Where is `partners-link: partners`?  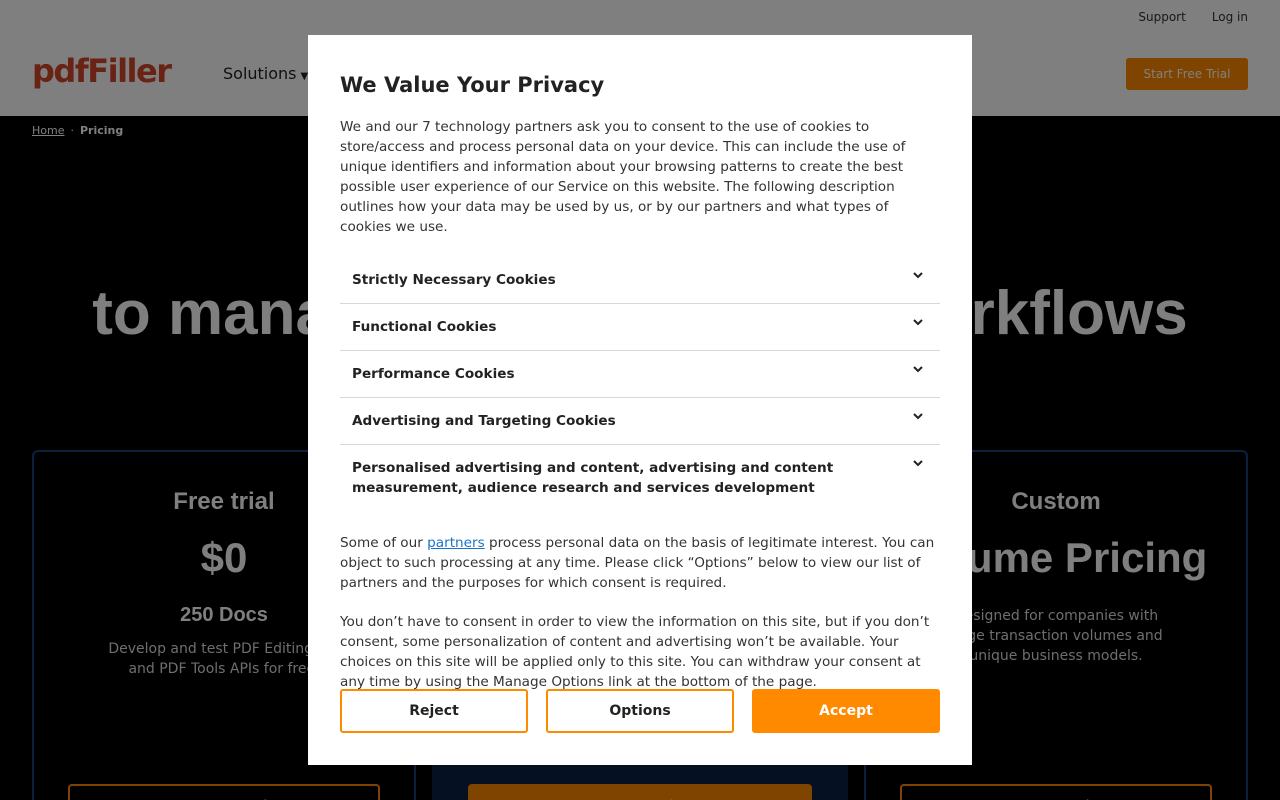 partners-link: partners is located at coordinates (456, 543).